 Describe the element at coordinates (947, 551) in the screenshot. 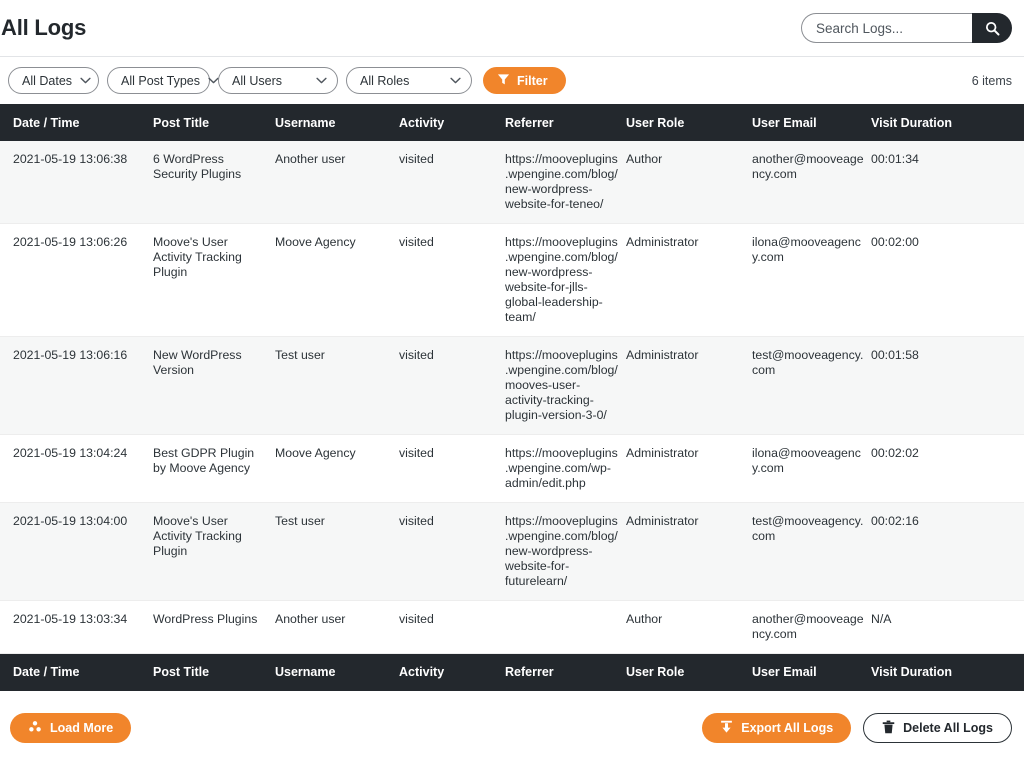

I see `cell-visit-duration: 00:02:16` at that location.